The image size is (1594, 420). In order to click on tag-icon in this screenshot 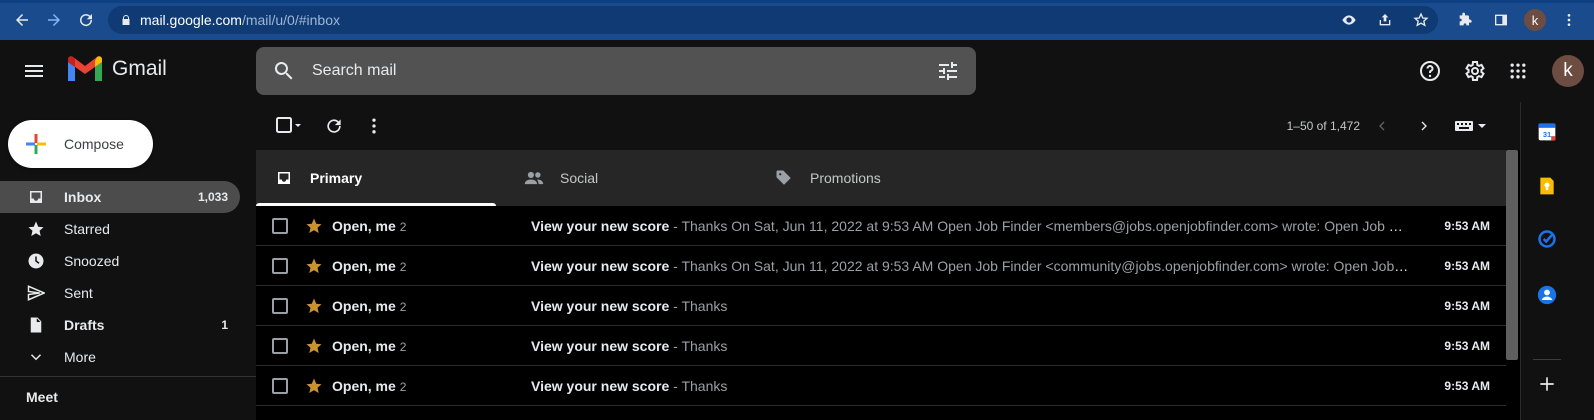, I will do `click(784, 178)`.